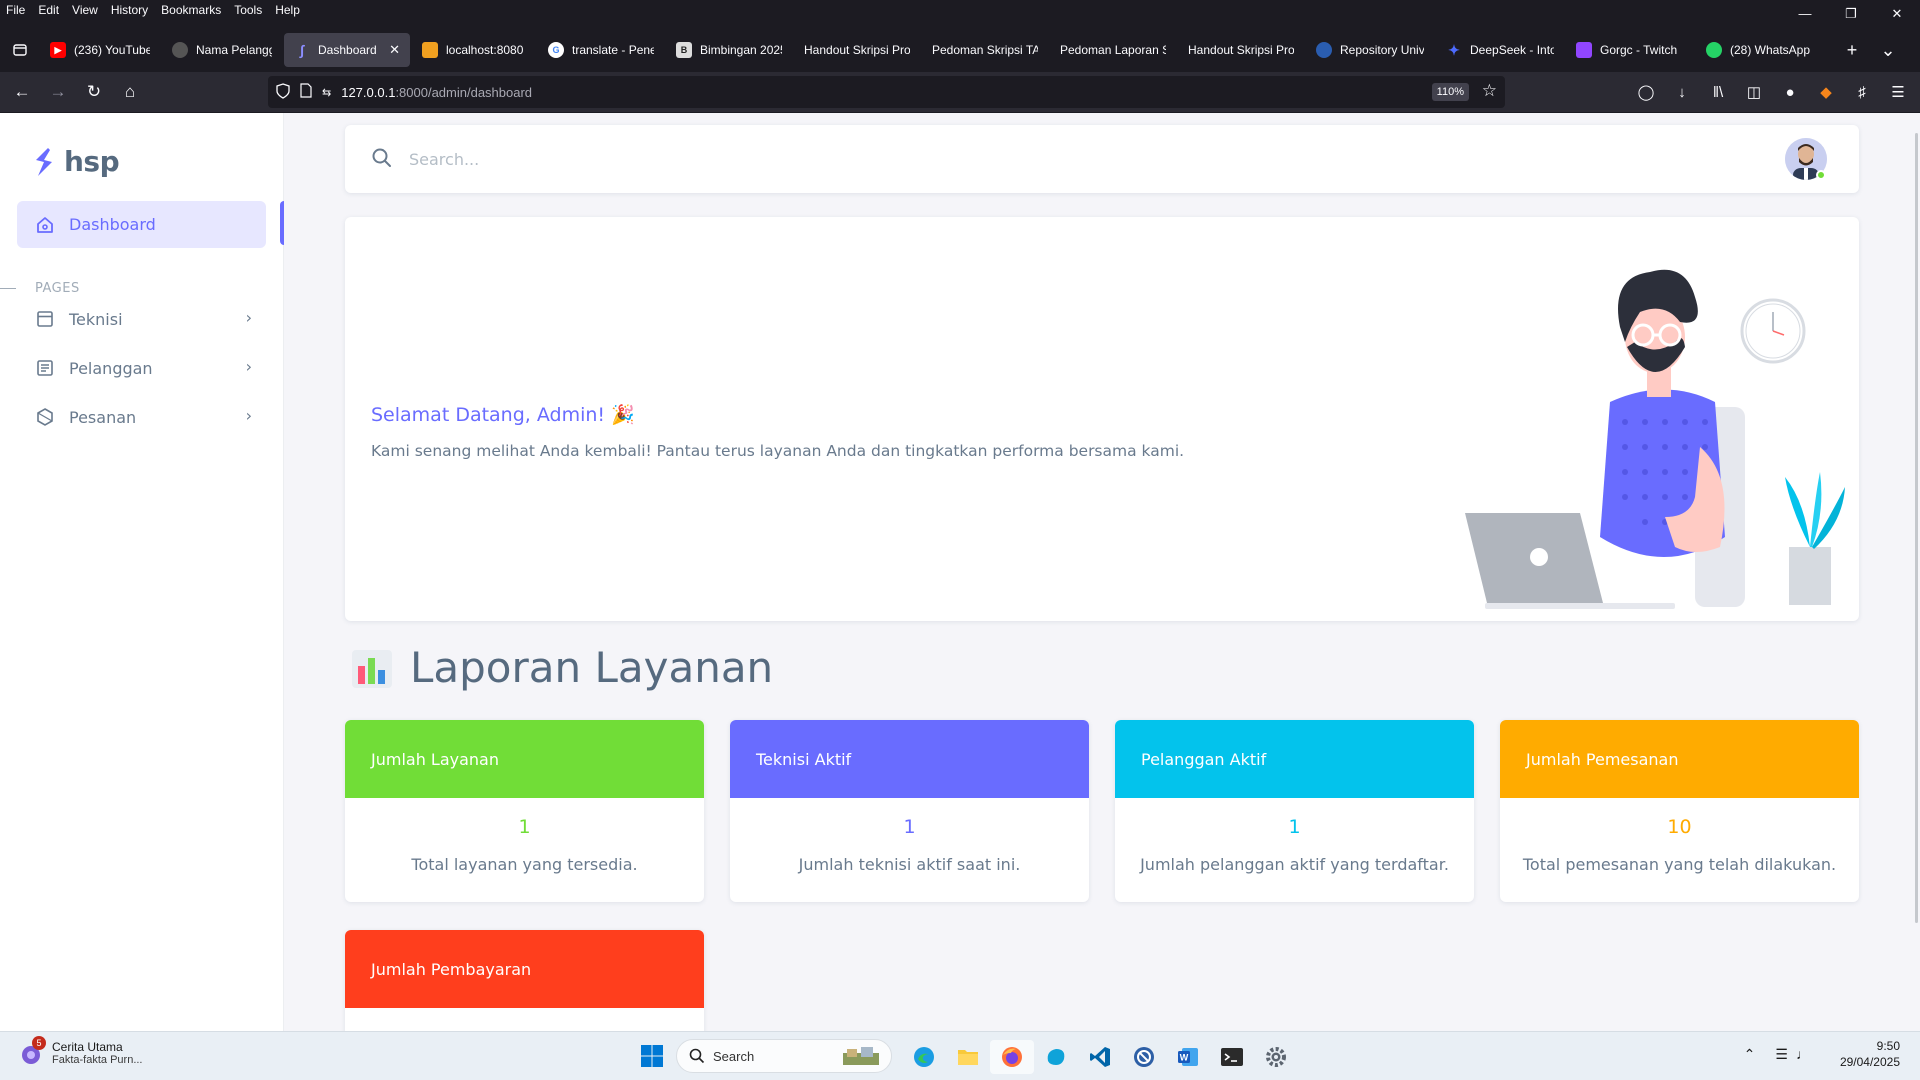 The width and height of the screenshot is (1920, 1080). Describe the element at coordinates (1852, 50) in the screenshot. I see `new-tab-icon: +` at that location.